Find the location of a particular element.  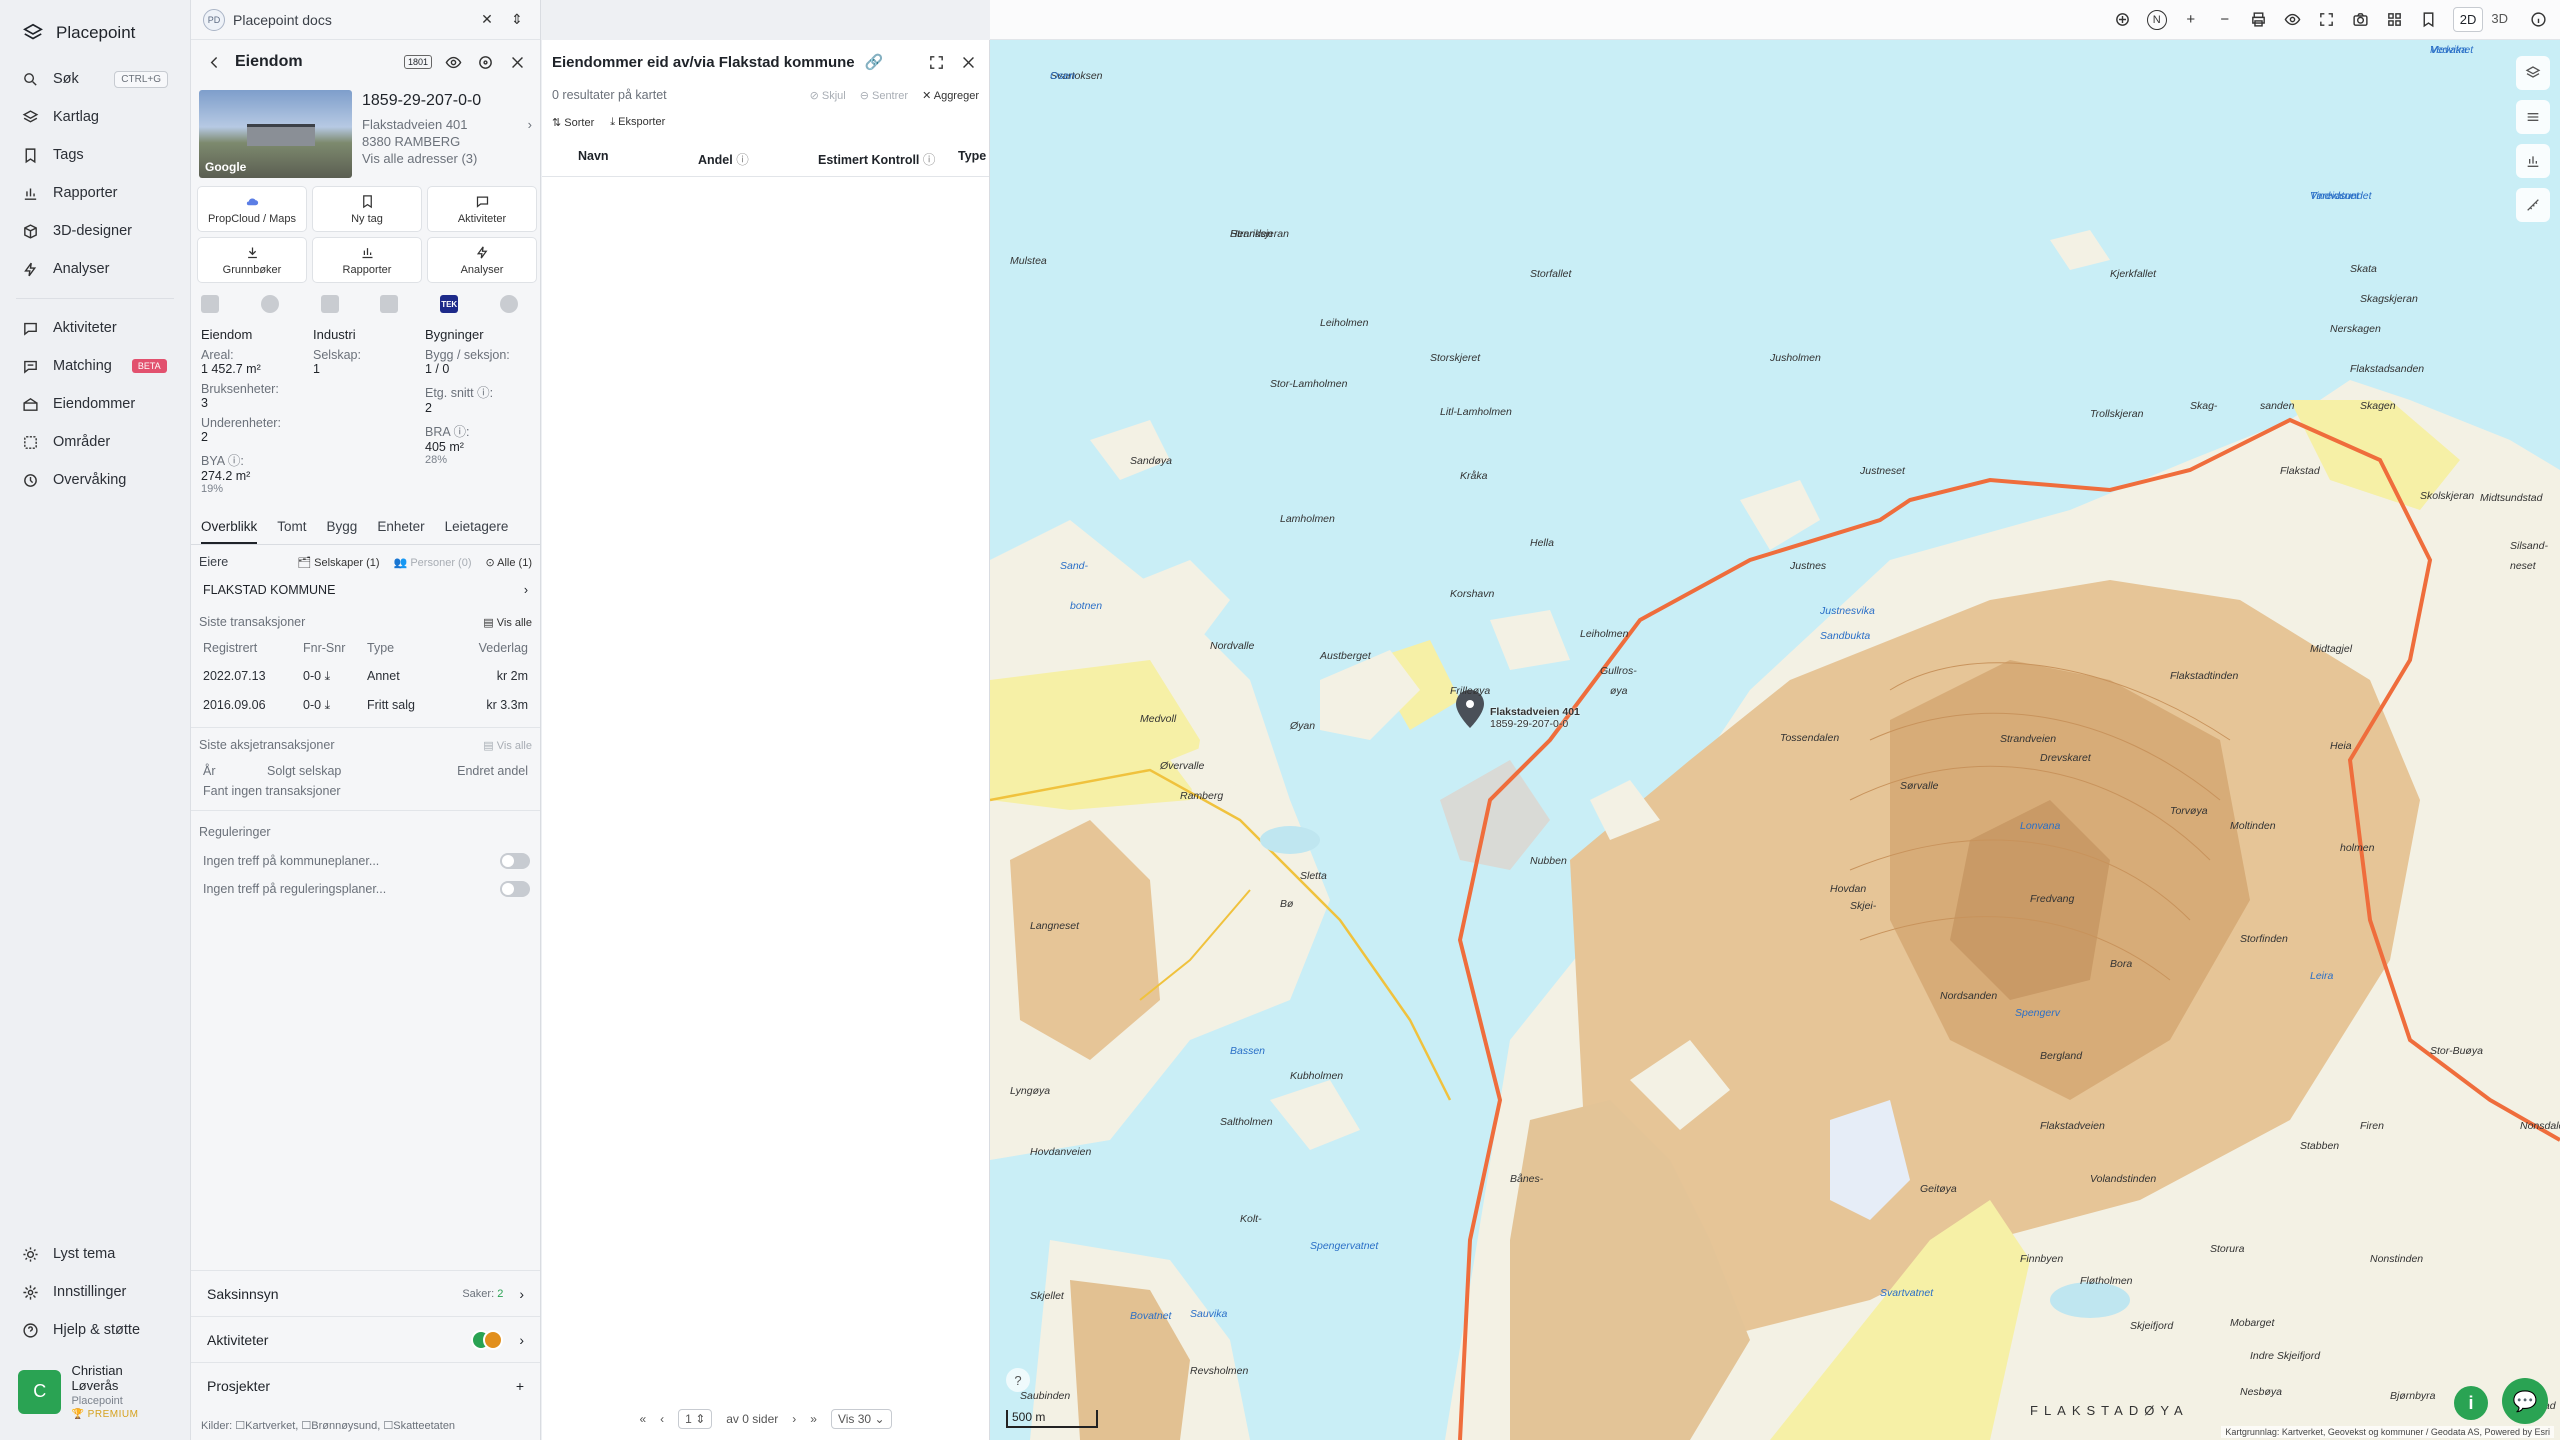

nav-item-areas: Områder is located at coordinates (95, 442).